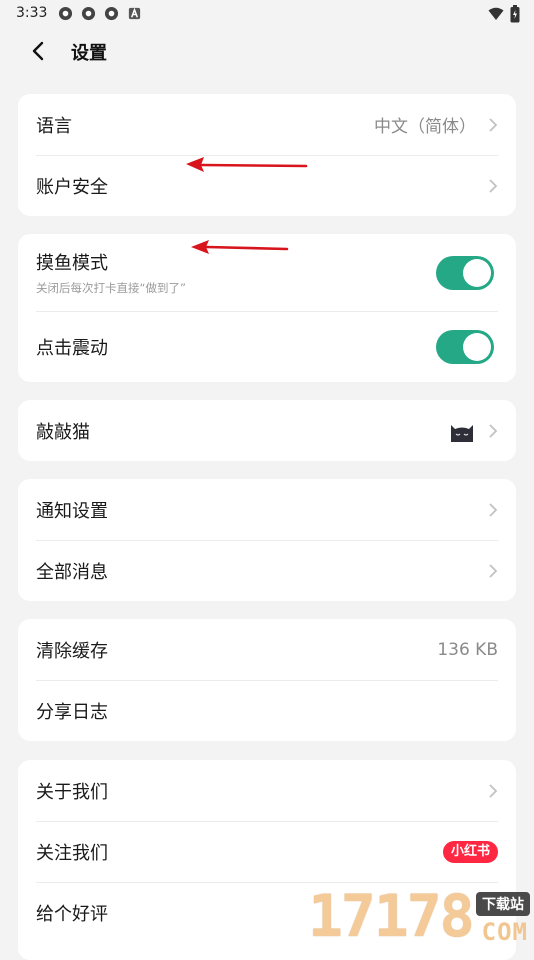 The image size is (534, 960). I want to click on follow-us-row: 关注我们 小红书, so click(267, 851).